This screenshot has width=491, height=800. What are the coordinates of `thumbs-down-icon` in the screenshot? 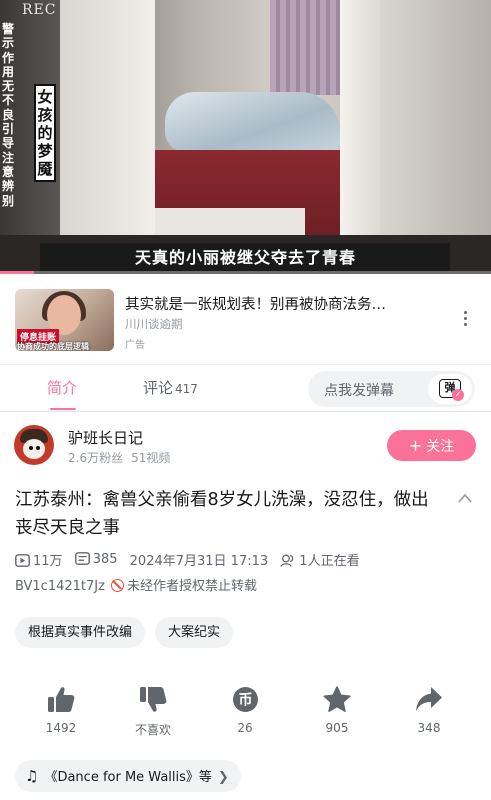 It's located at (153, 699).